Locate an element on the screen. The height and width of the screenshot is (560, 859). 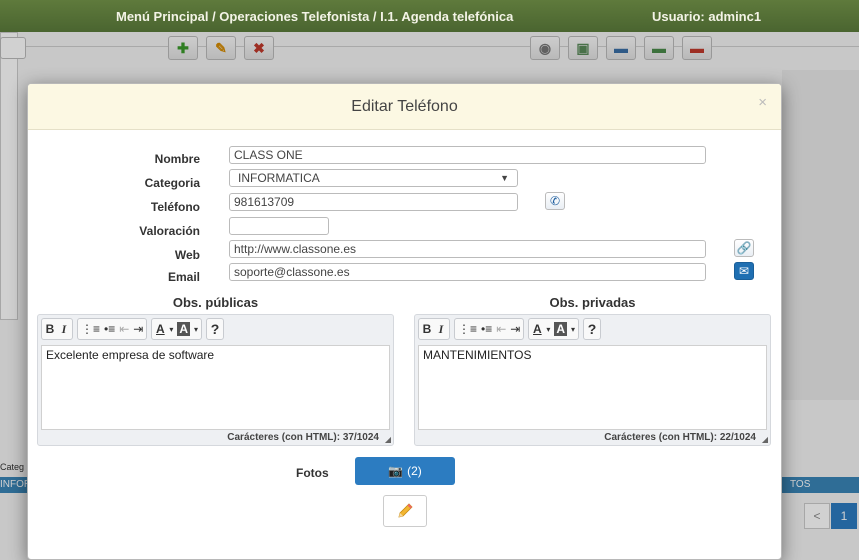
obs-publicas-title: Obs. públicas is located at coordinates (215, 302).